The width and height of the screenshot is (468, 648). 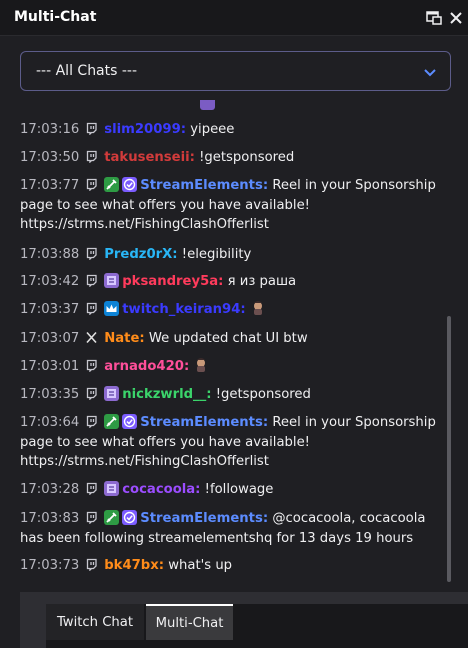 What do you see at coordinates (50, 422) in the screenshot?
I see `message-timestamp: 17:03:64` at bounding box center [50, 422].